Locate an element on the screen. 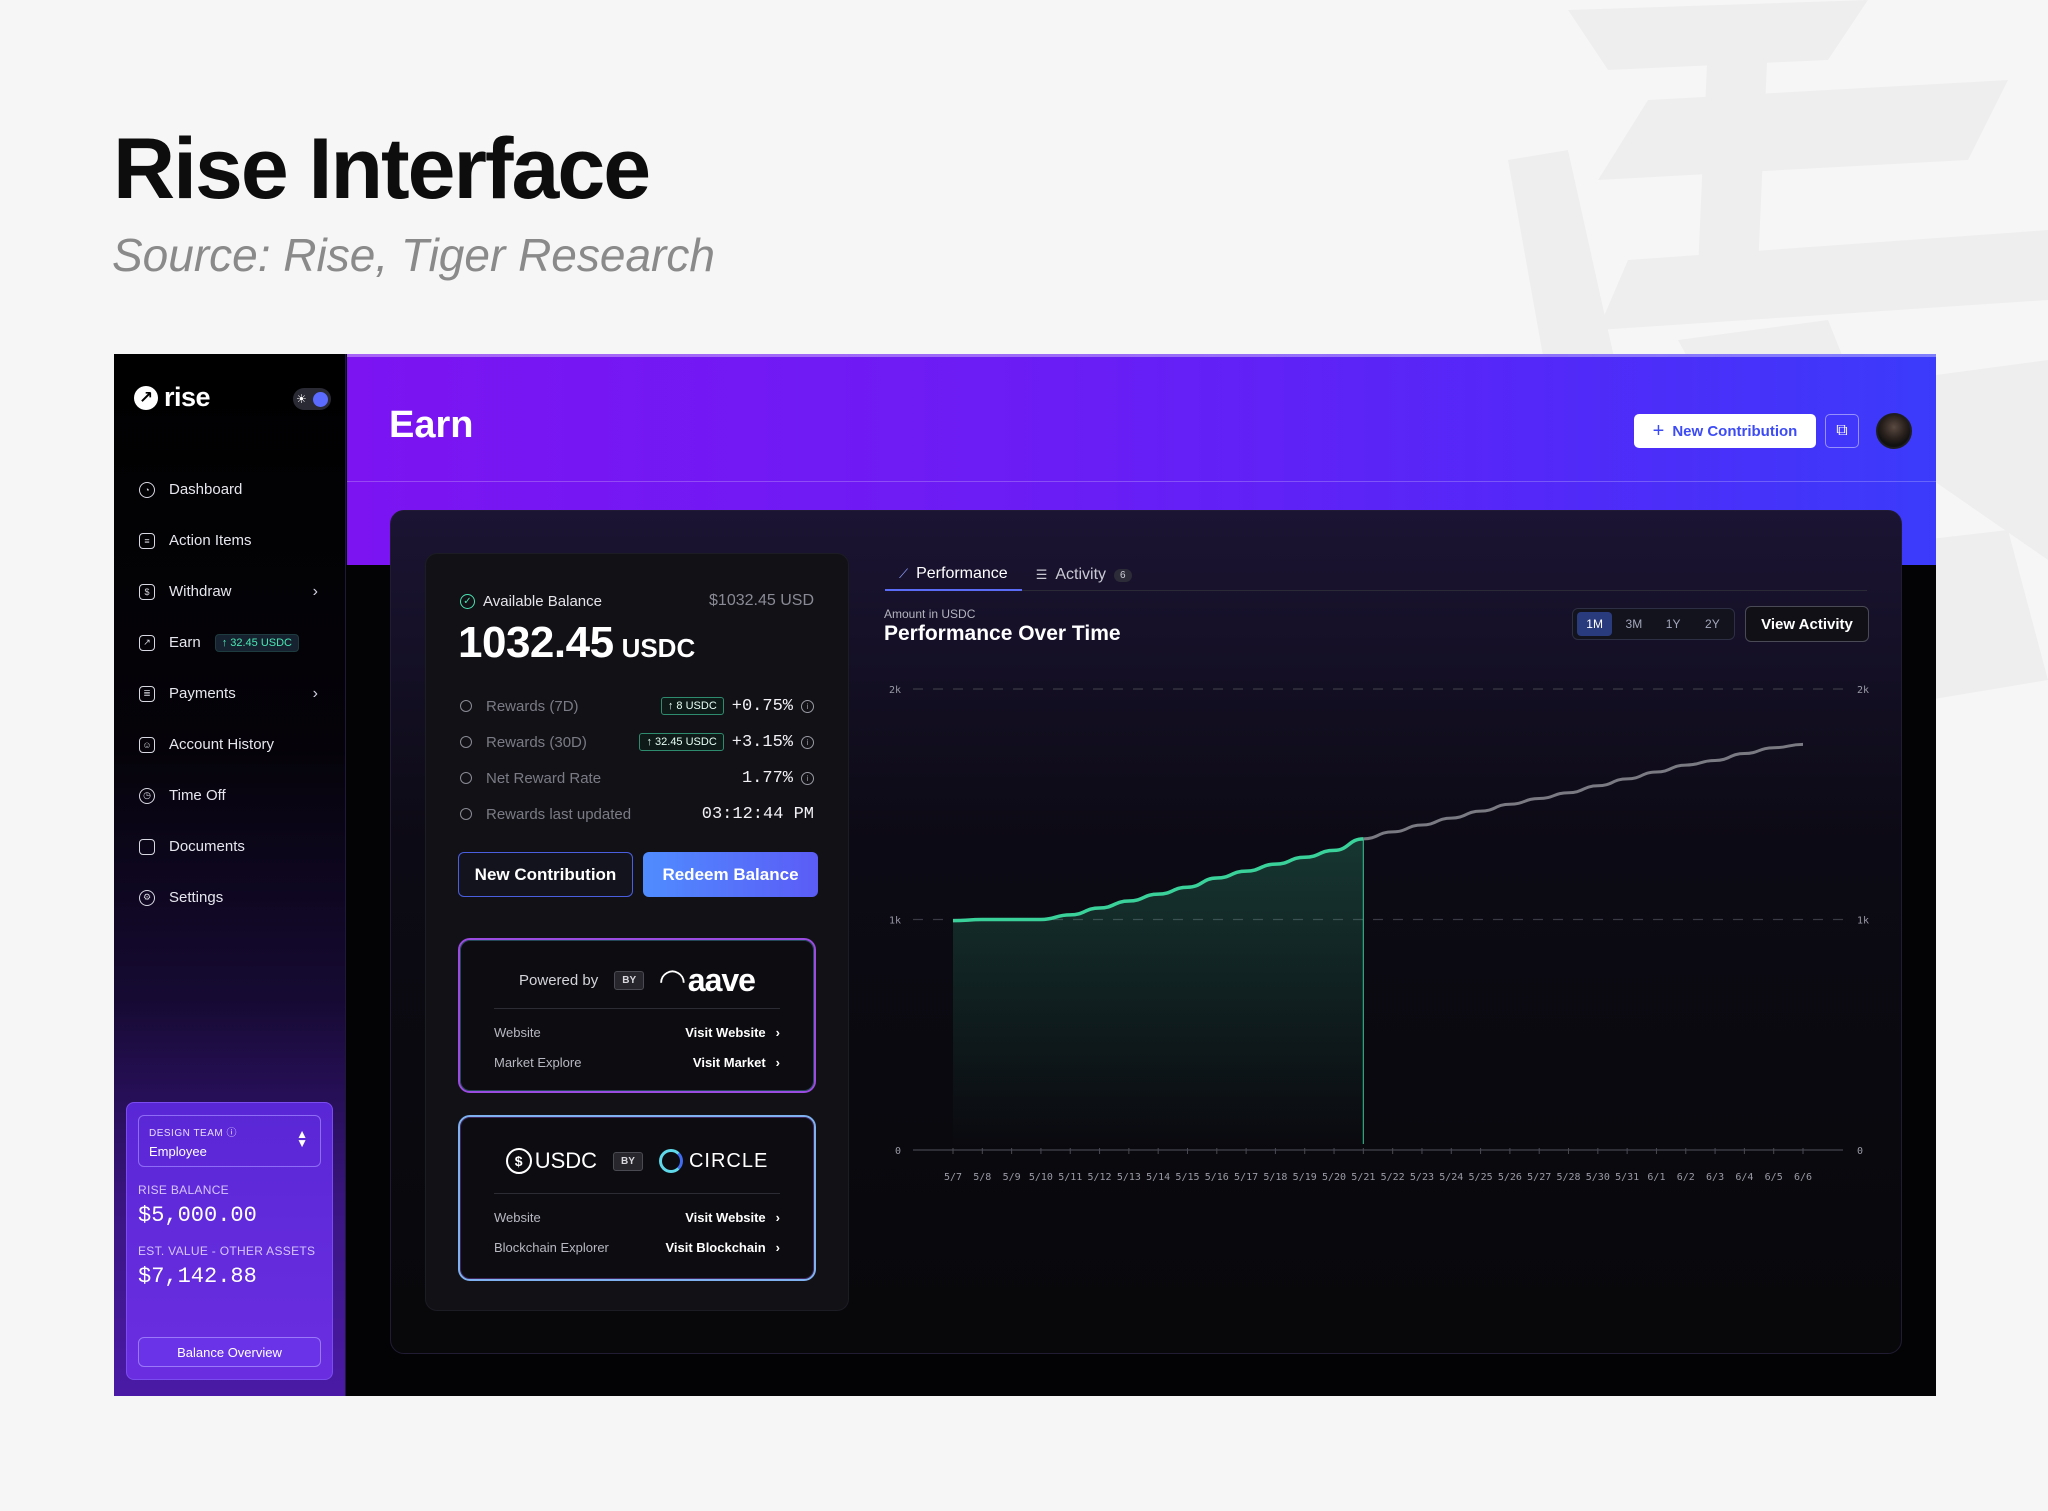 Image resolution: width=2048 pixels, height=1511 pixels. projected-series-line is located at coordinates (1583, 791).